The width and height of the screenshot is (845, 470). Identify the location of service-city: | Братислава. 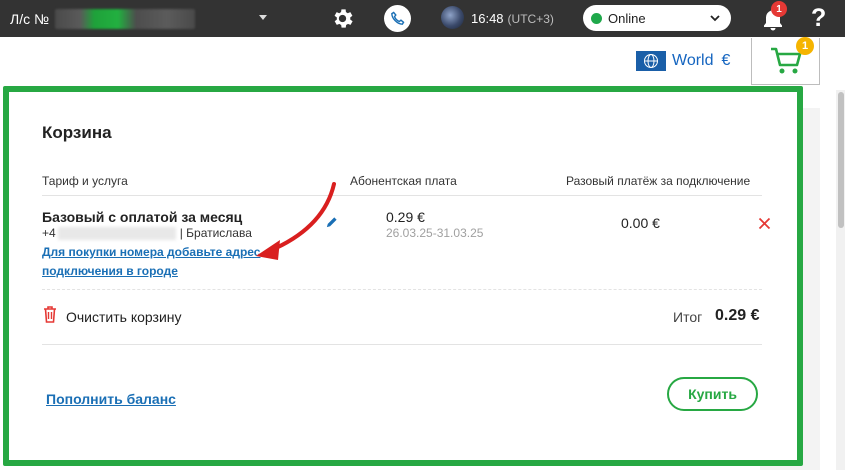
(215, 233).